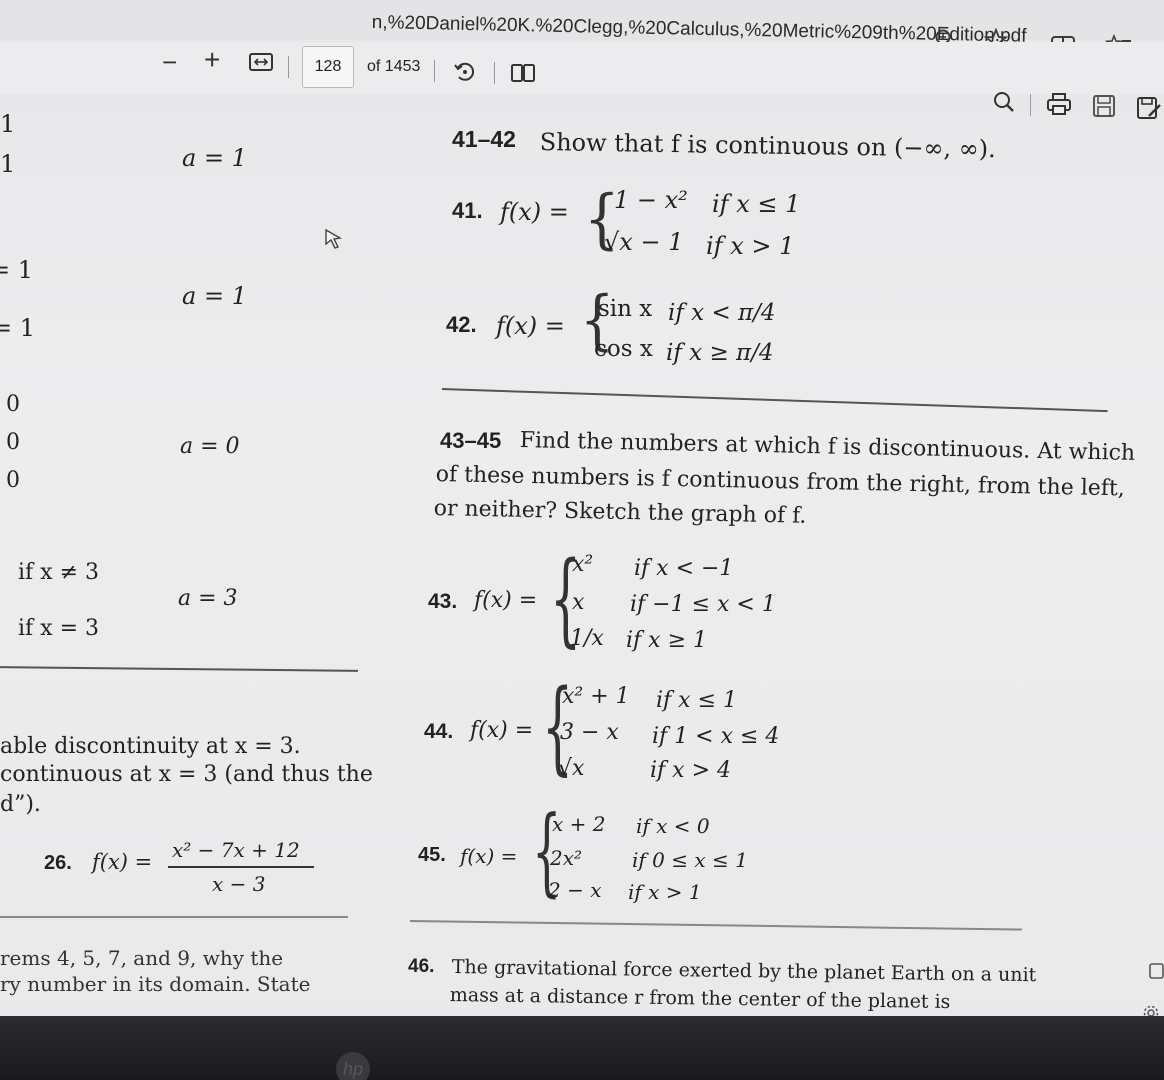  Describe the element at coordinates (720, 353) in the screenshot. I see `piece-condition: if x ≥ π/4` at that location.